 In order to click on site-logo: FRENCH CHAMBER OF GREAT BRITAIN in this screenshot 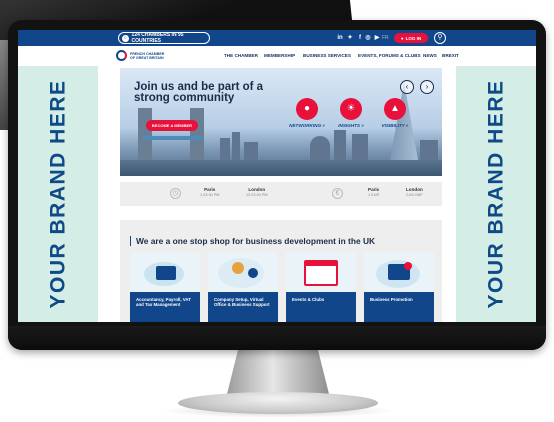, I will do `click(140, 55)`.